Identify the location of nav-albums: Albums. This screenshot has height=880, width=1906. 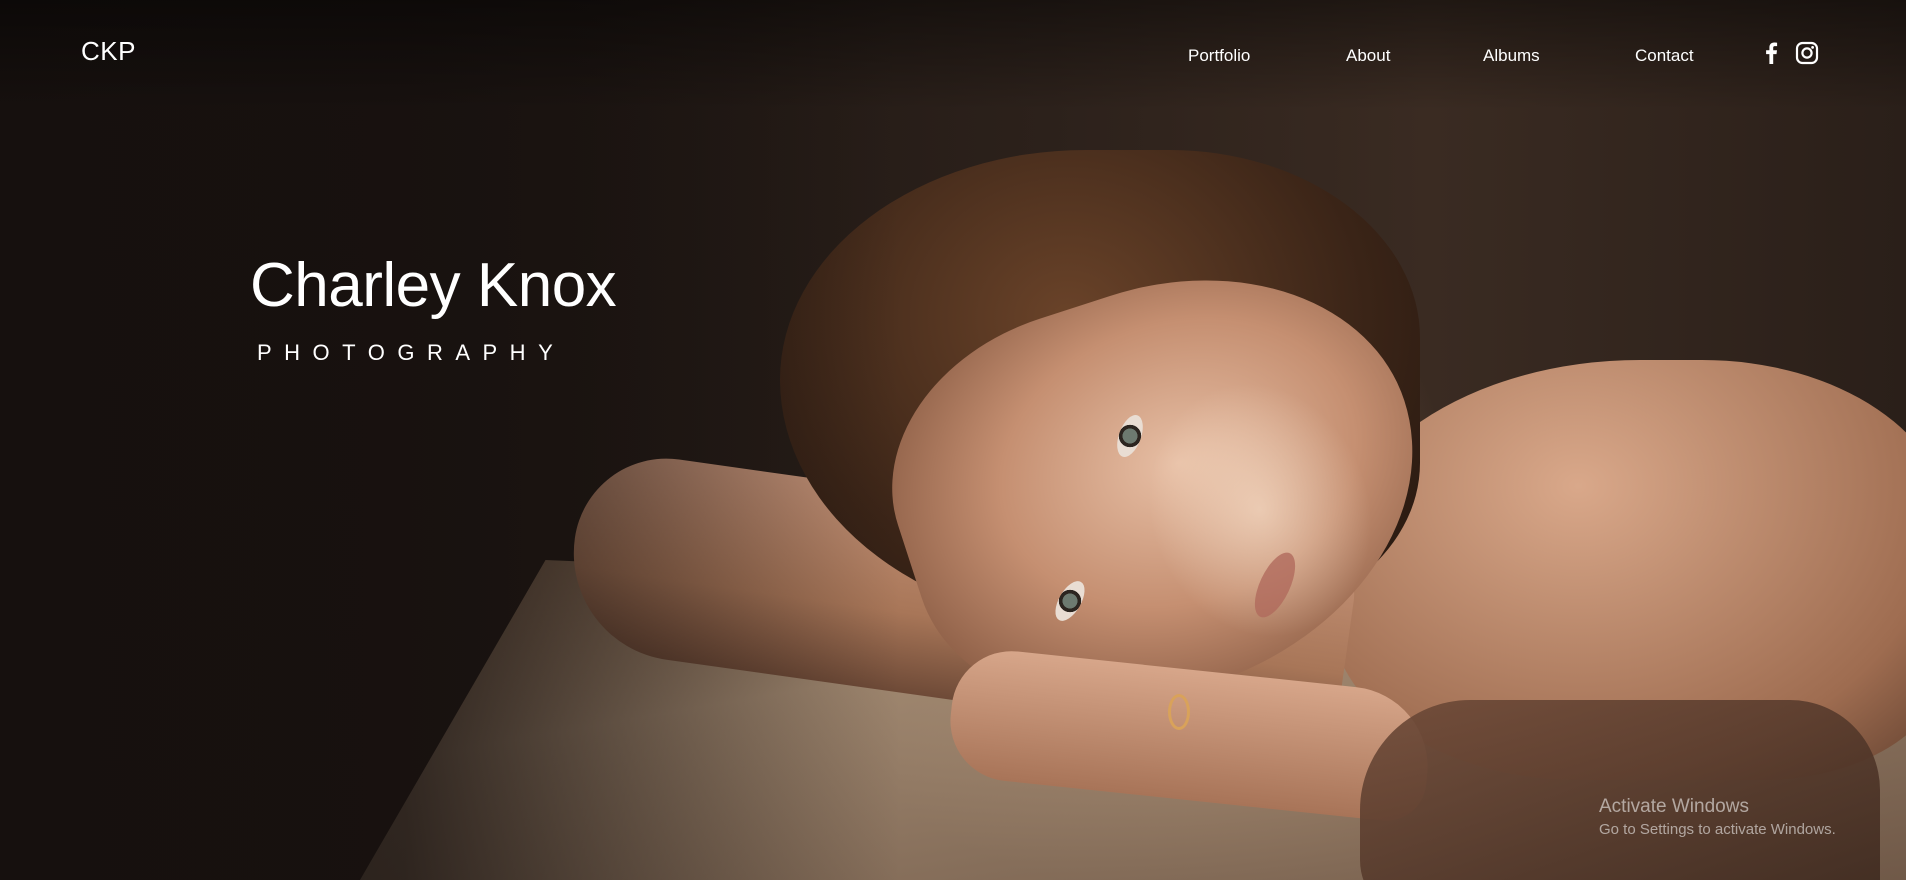
(1511, 56).